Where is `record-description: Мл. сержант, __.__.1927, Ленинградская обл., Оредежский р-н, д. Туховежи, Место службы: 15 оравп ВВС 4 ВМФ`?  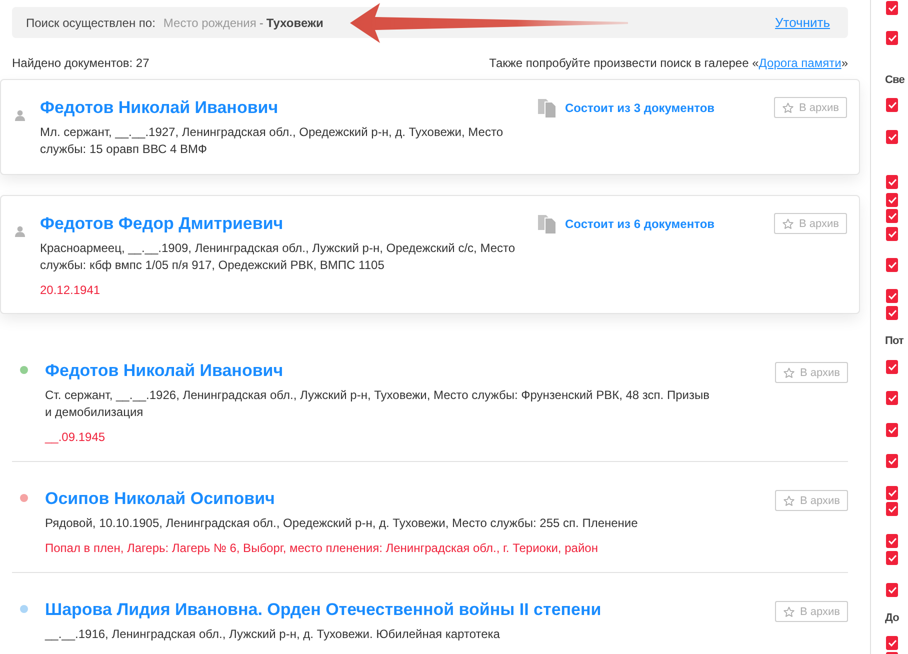 record-description: Мл. сержант, __.__.1927, Ленинградская обл., Оредежский р-н, д. Туховежи, Место службы: 15 оравп ВВС 4 ВМФ is located at coordinates (272, 141).